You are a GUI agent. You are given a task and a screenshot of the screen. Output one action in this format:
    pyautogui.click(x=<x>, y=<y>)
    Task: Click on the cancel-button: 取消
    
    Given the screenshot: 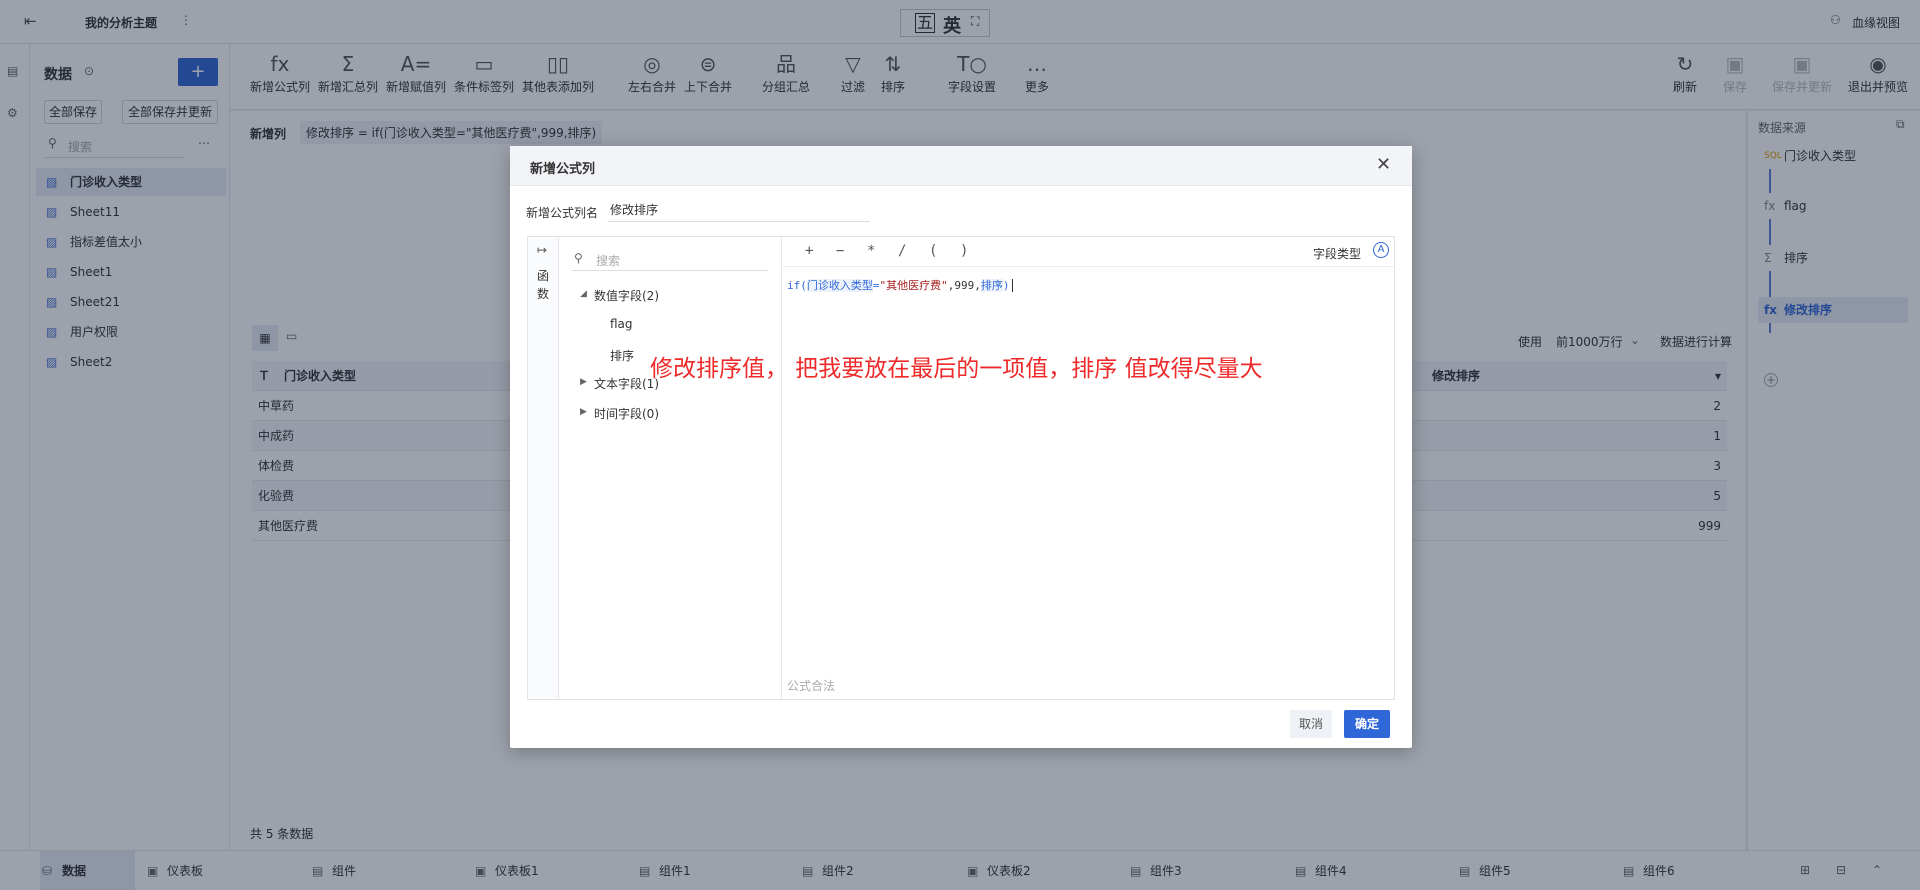 What is the action you would take?
    pyautogui.click(x=1311, y=724)
    